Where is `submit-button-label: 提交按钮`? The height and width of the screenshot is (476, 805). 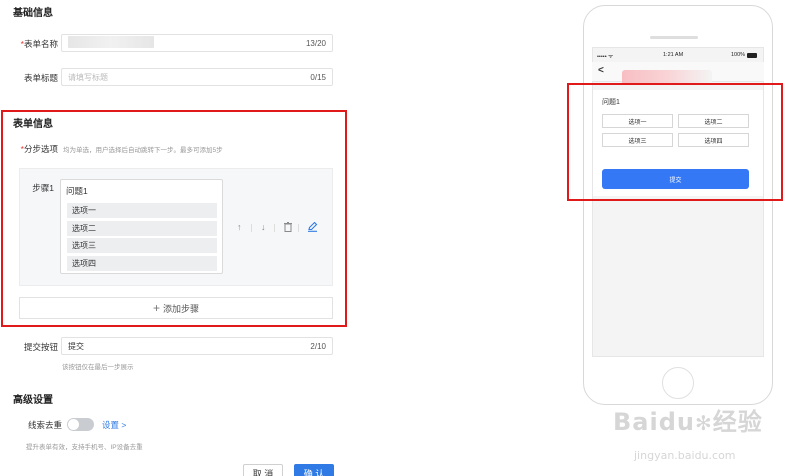 submit-button-label: 提交按钮 is located at coordinates (40, 347).